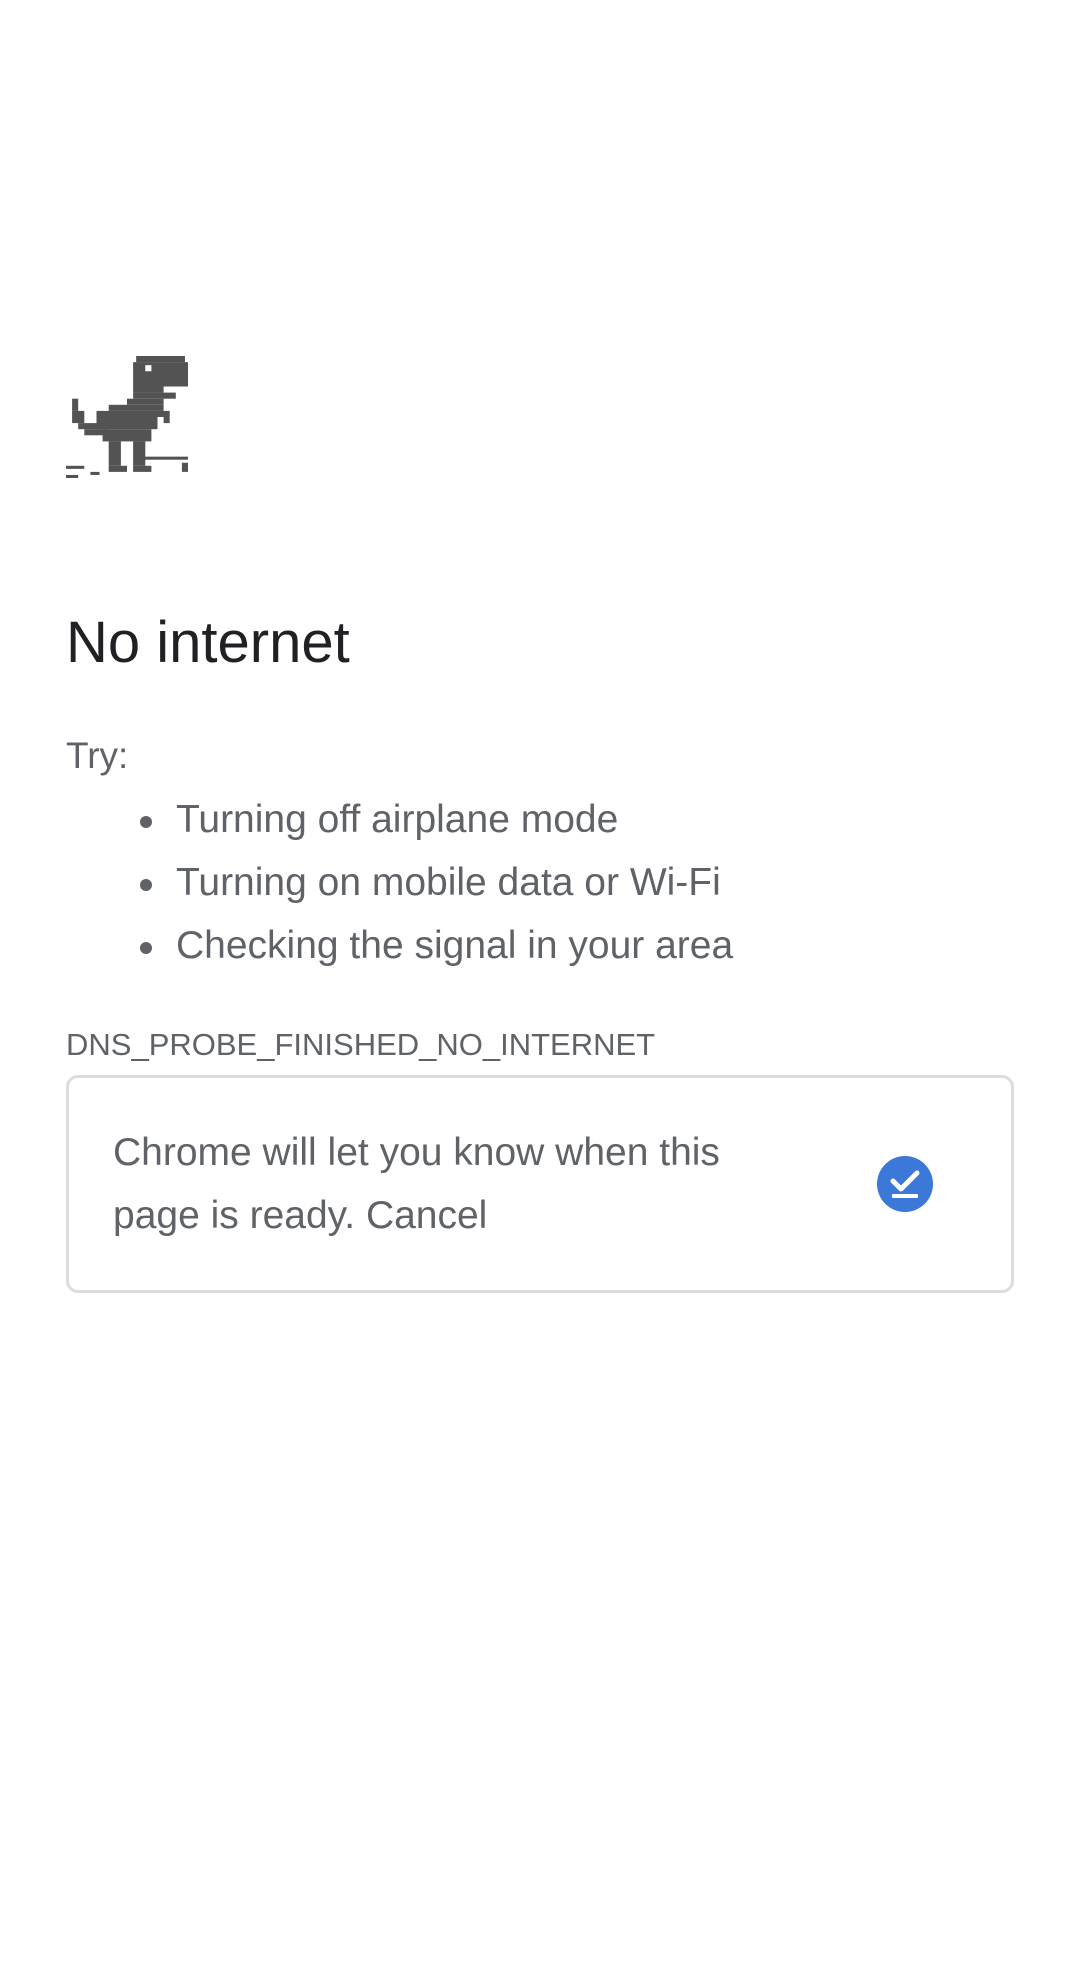  I want to click on error-code: DNS_PROBE_FINISHED_NO_INTERNET, so click(361, 1044).